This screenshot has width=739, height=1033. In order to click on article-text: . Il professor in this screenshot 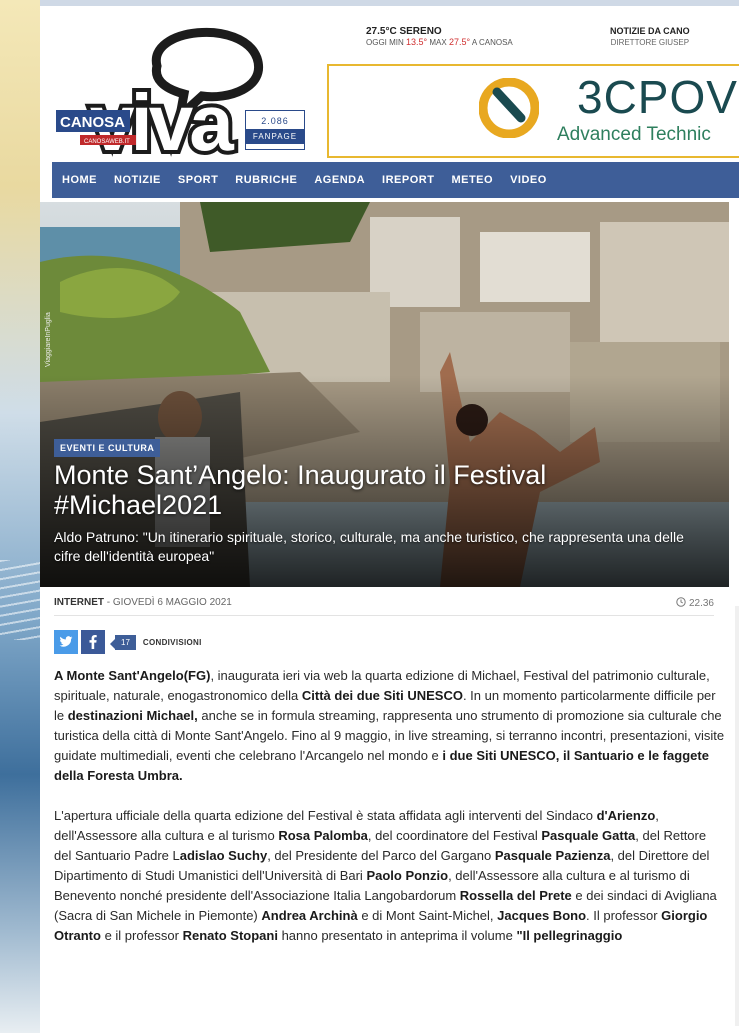, I will do `click(624, 915)`.